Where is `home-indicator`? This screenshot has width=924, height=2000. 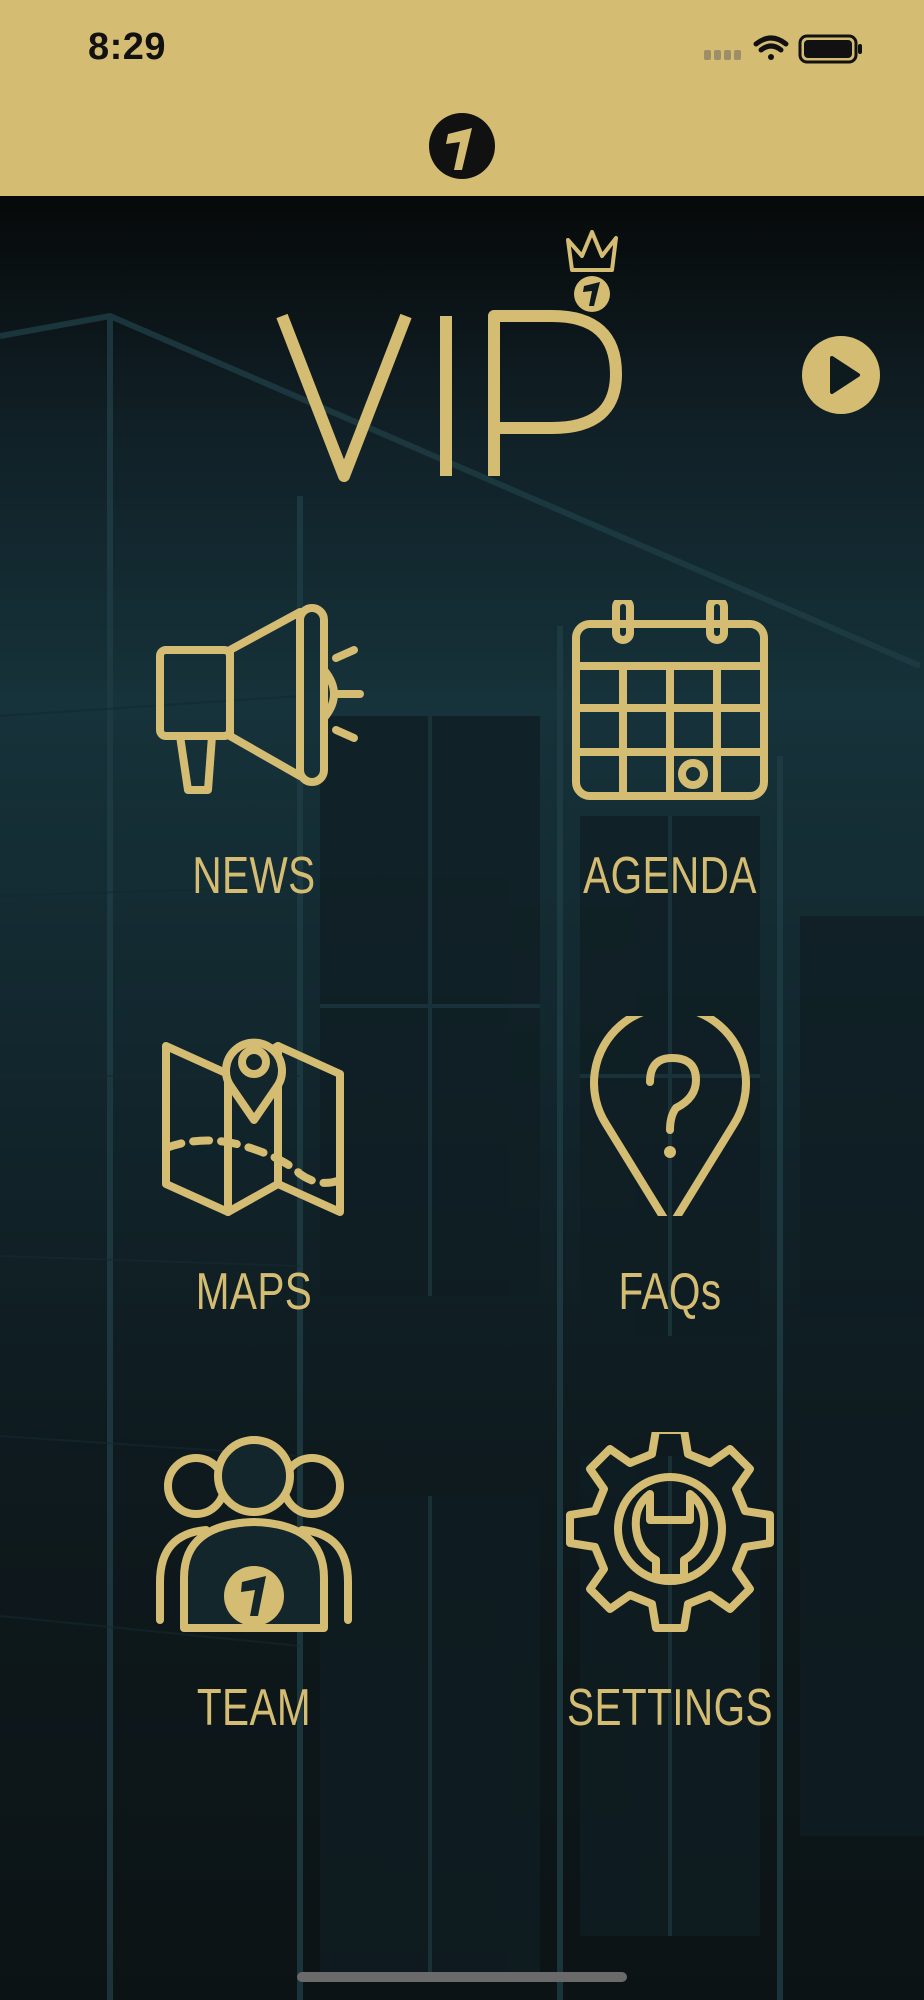 home-indicator is located at coordinates (462, 1977).